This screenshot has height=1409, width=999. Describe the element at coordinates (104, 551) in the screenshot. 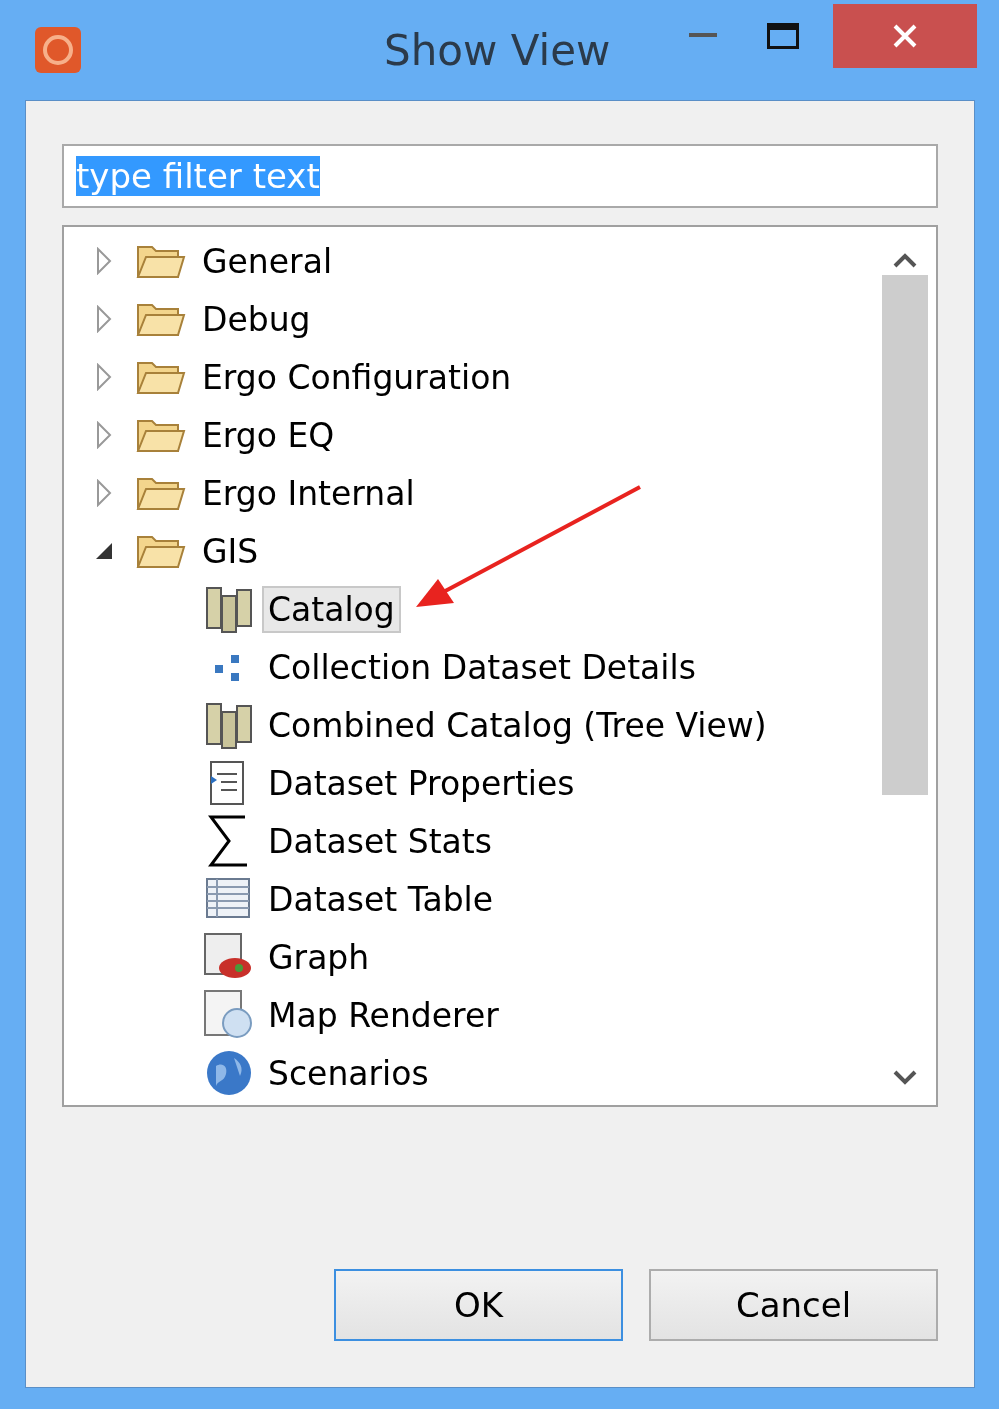

I see `expanded-arrow-icon` at that location.